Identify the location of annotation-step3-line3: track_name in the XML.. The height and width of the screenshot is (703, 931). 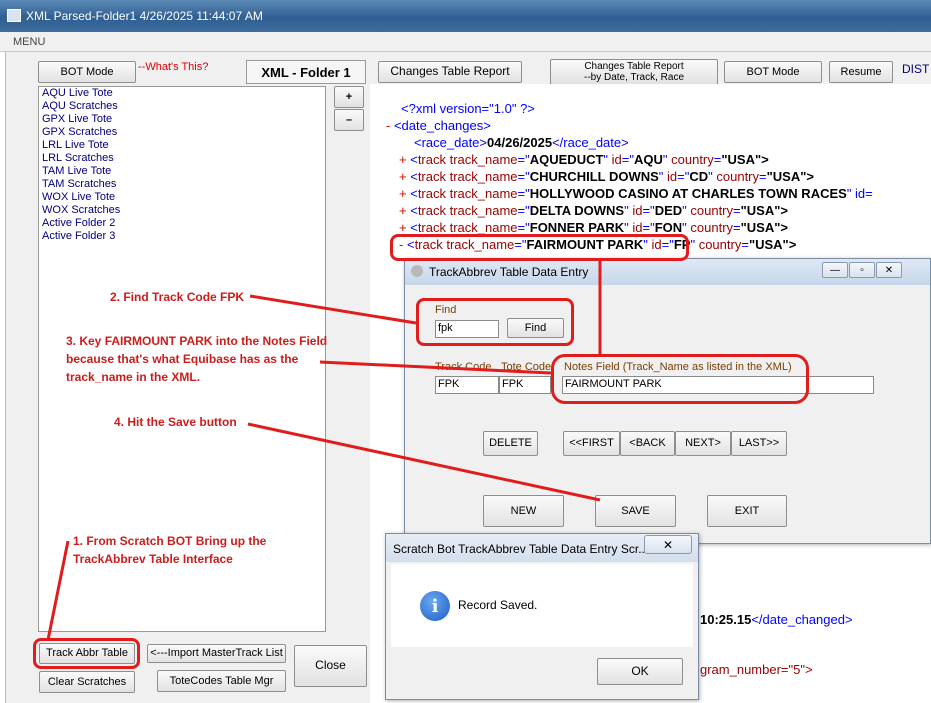
(133, 377).